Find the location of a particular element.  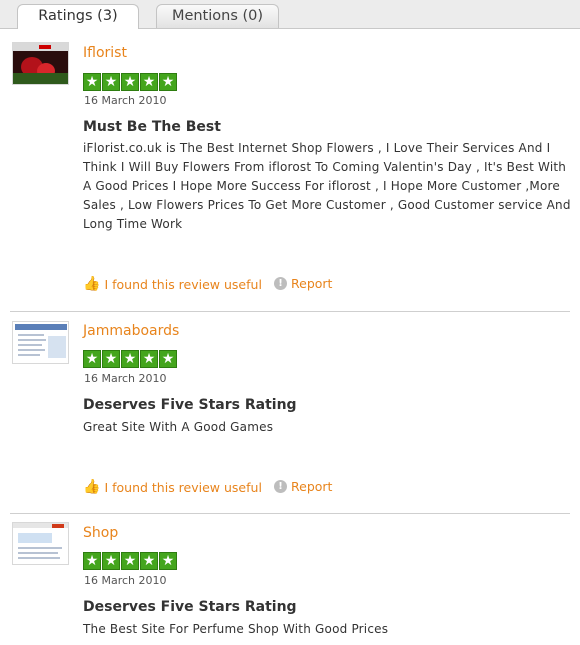

review-body: Great Site With A Good Games is located at coordinates (178, 427).